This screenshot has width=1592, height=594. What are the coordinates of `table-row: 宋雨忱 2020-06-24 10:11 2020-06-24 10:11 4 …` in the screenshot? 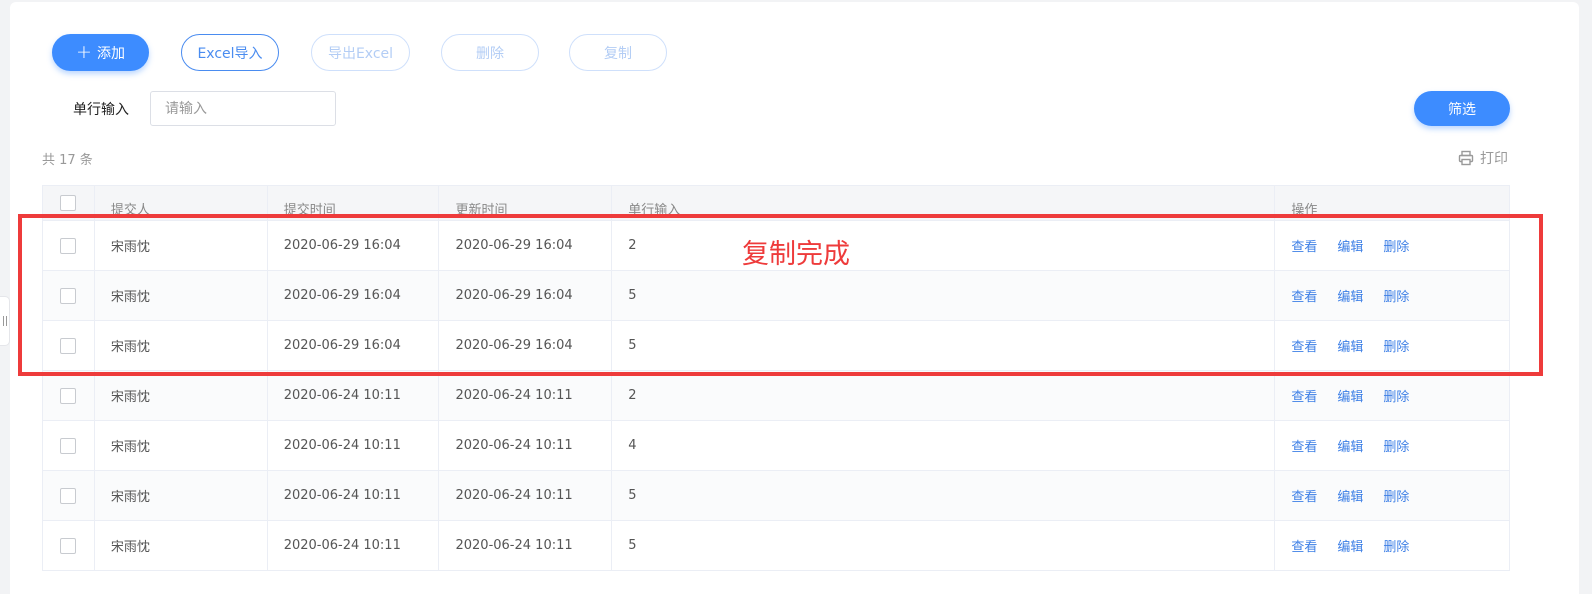 It's located at (776, 446).